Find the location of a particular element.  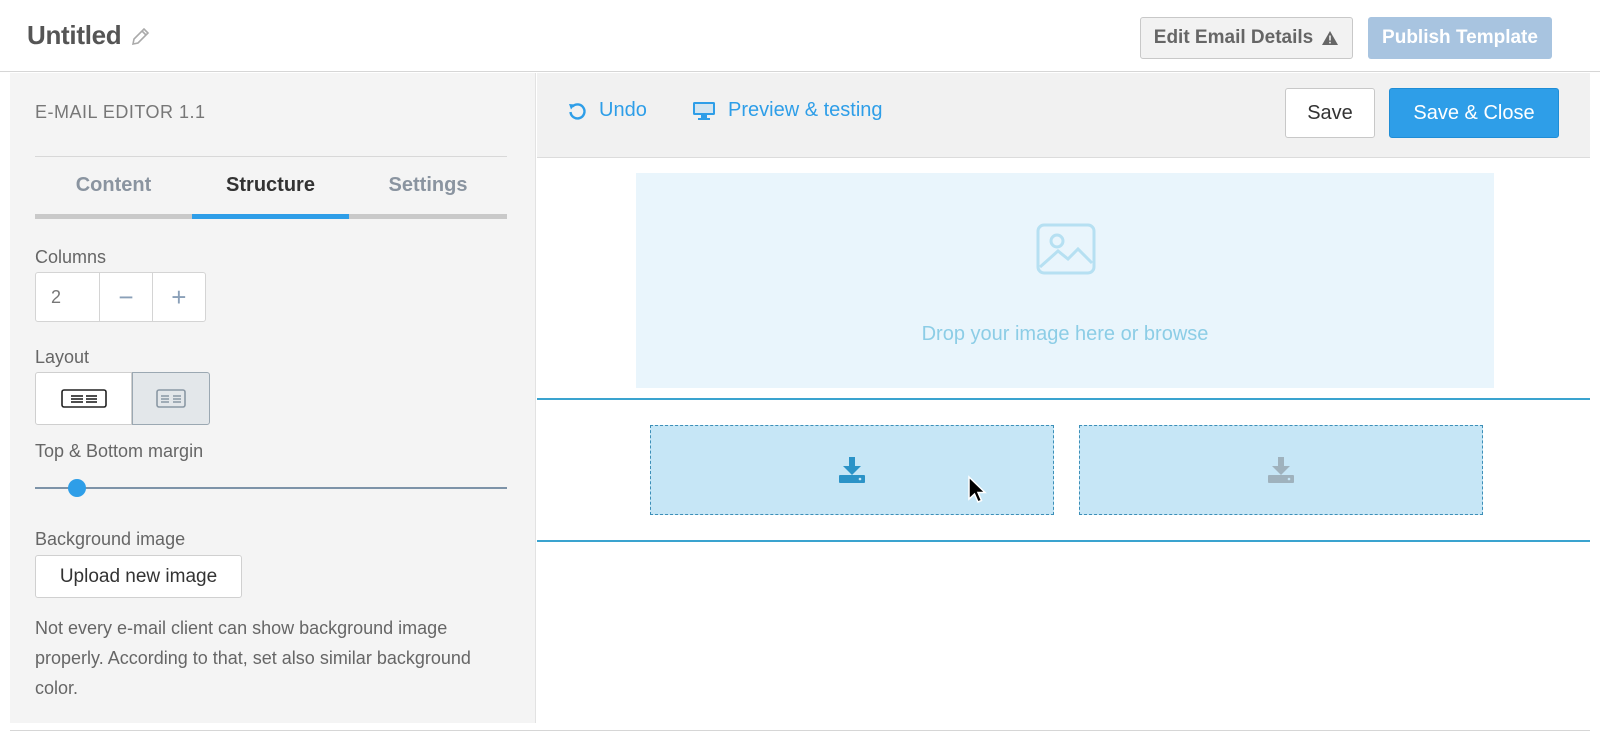

monitor-icon is located at coordinates (704, 110).